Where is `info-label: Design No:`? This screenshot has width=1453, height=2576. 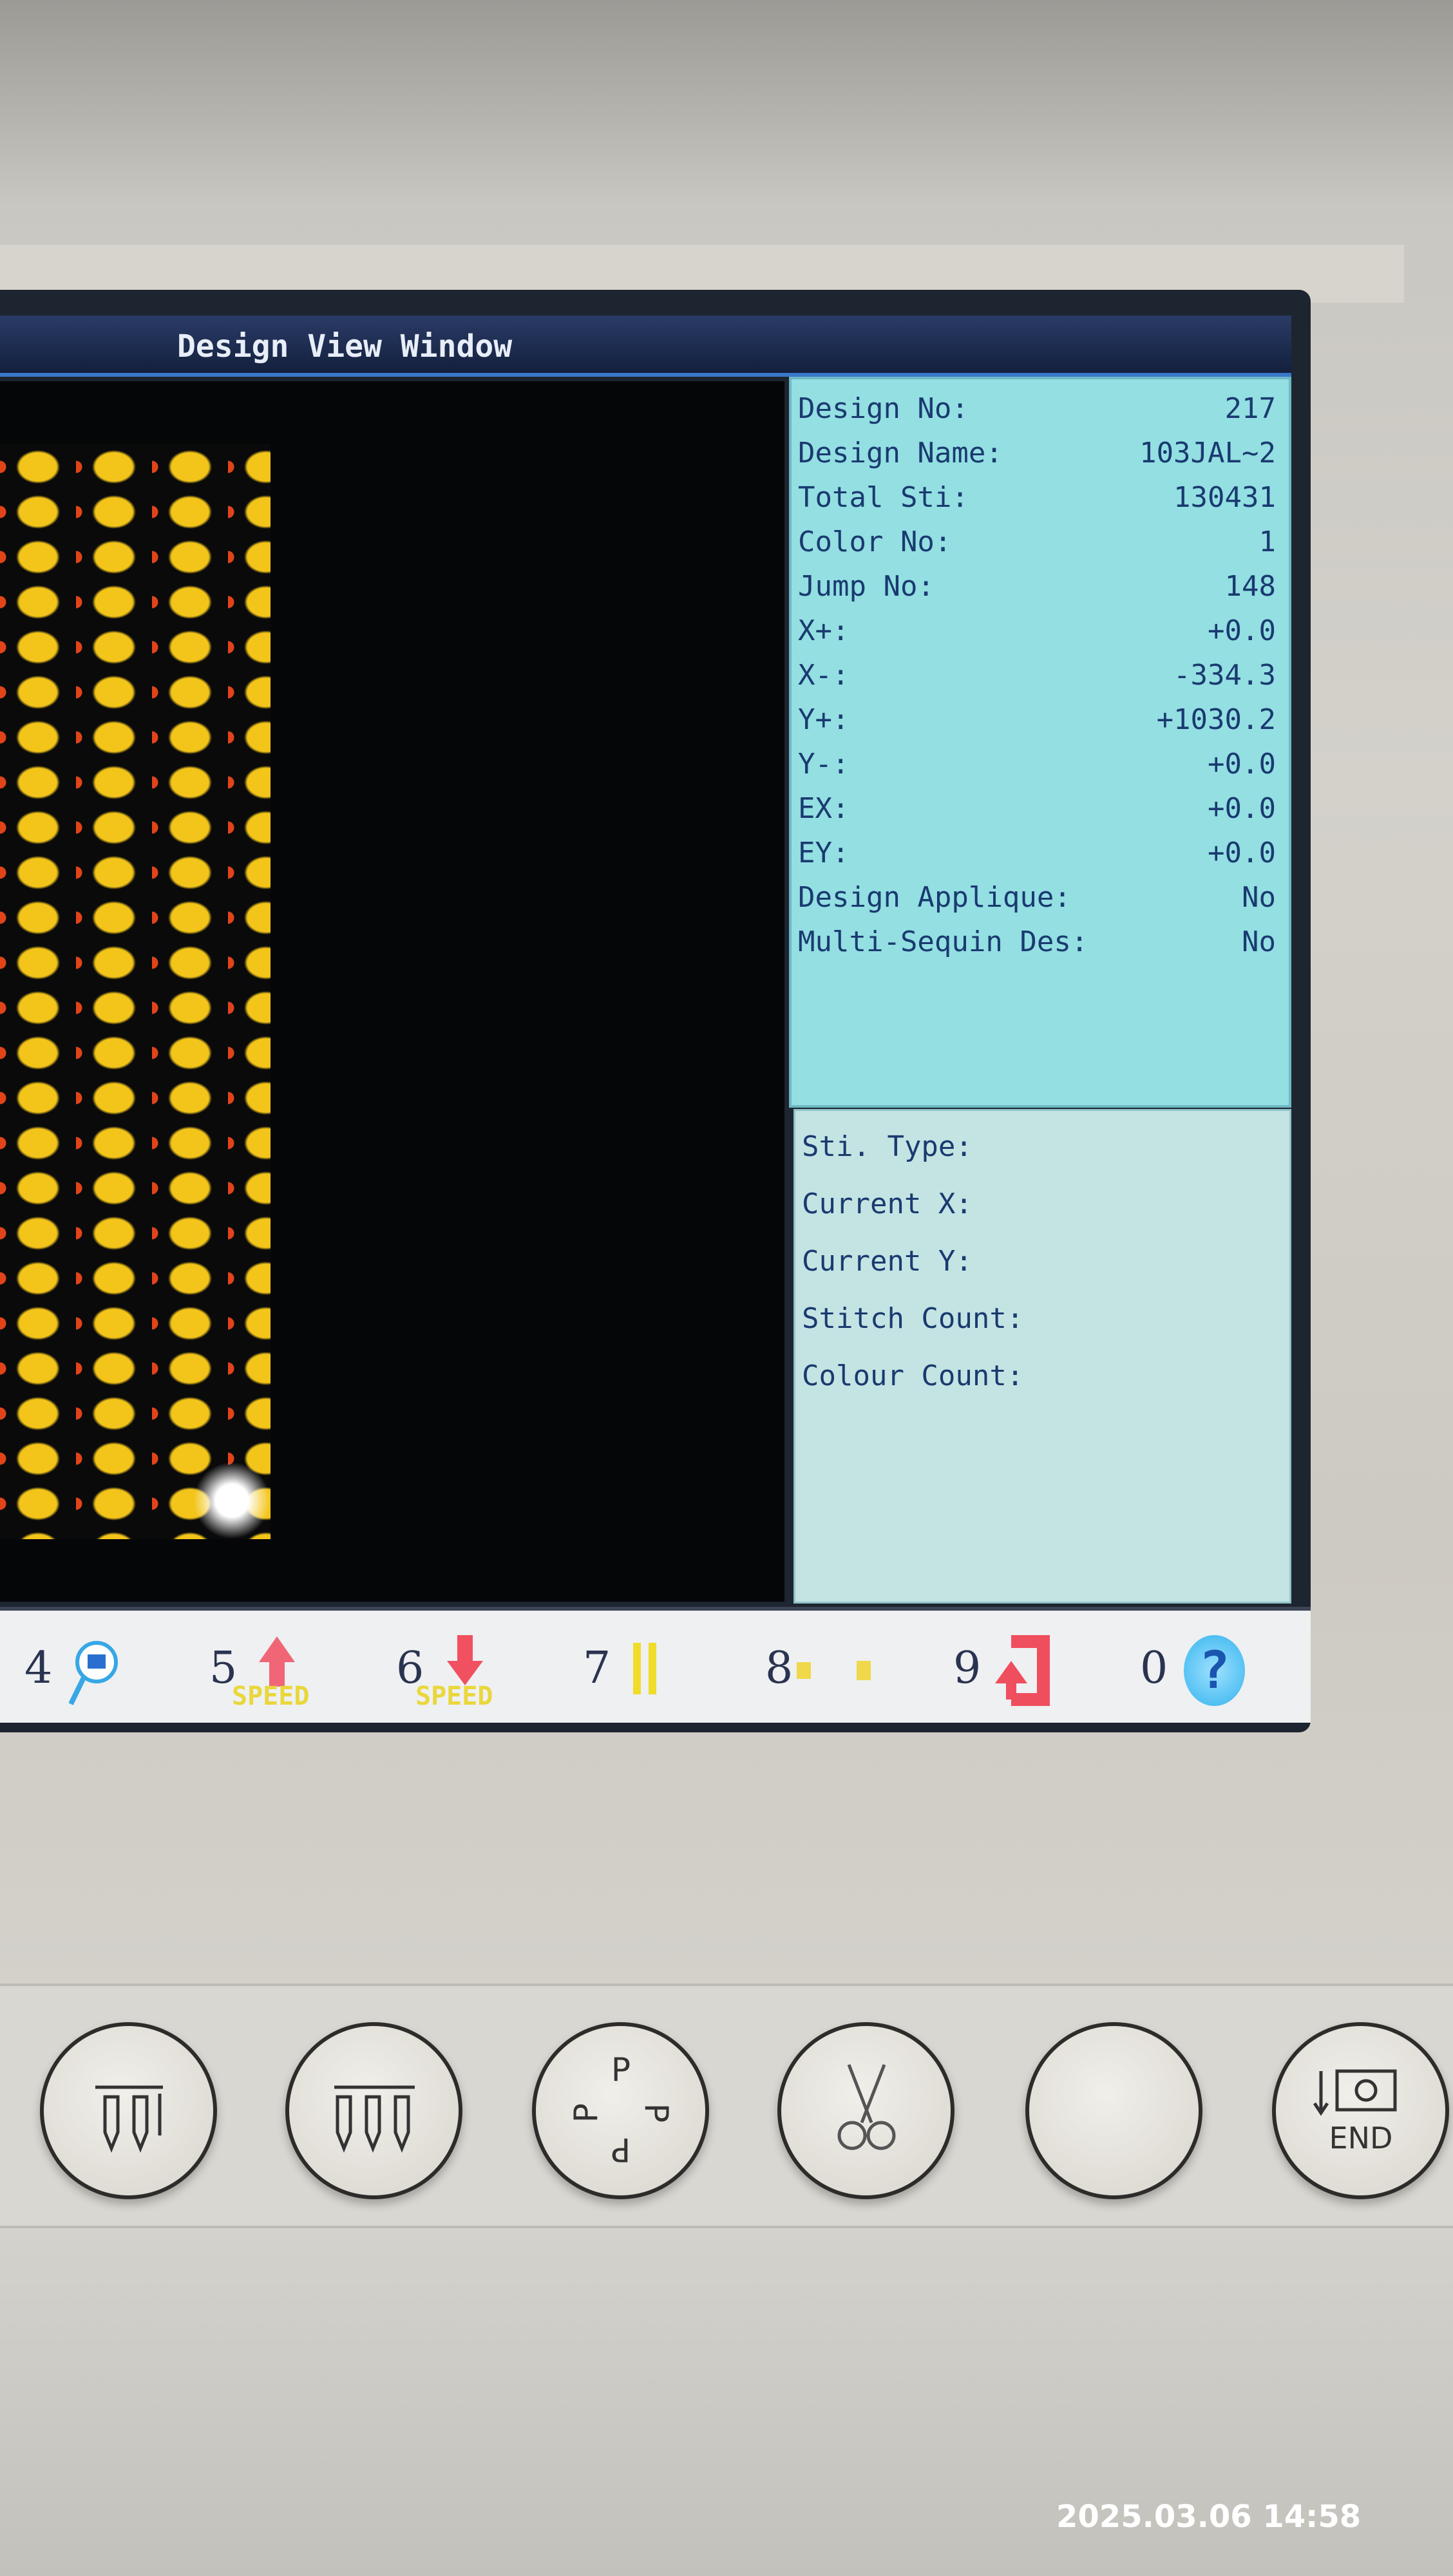
info-label: Design No: is located at coordinates (883, 409).